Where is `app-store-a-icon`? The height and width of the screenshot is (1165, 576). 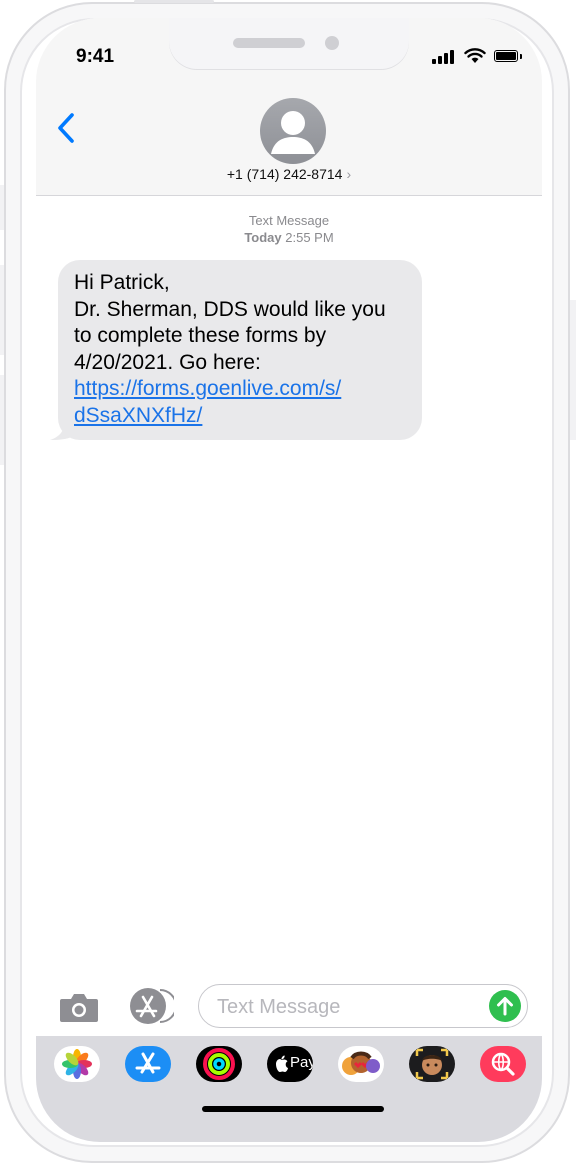
app-store-a-icon is located at coordinates (148, 1063).